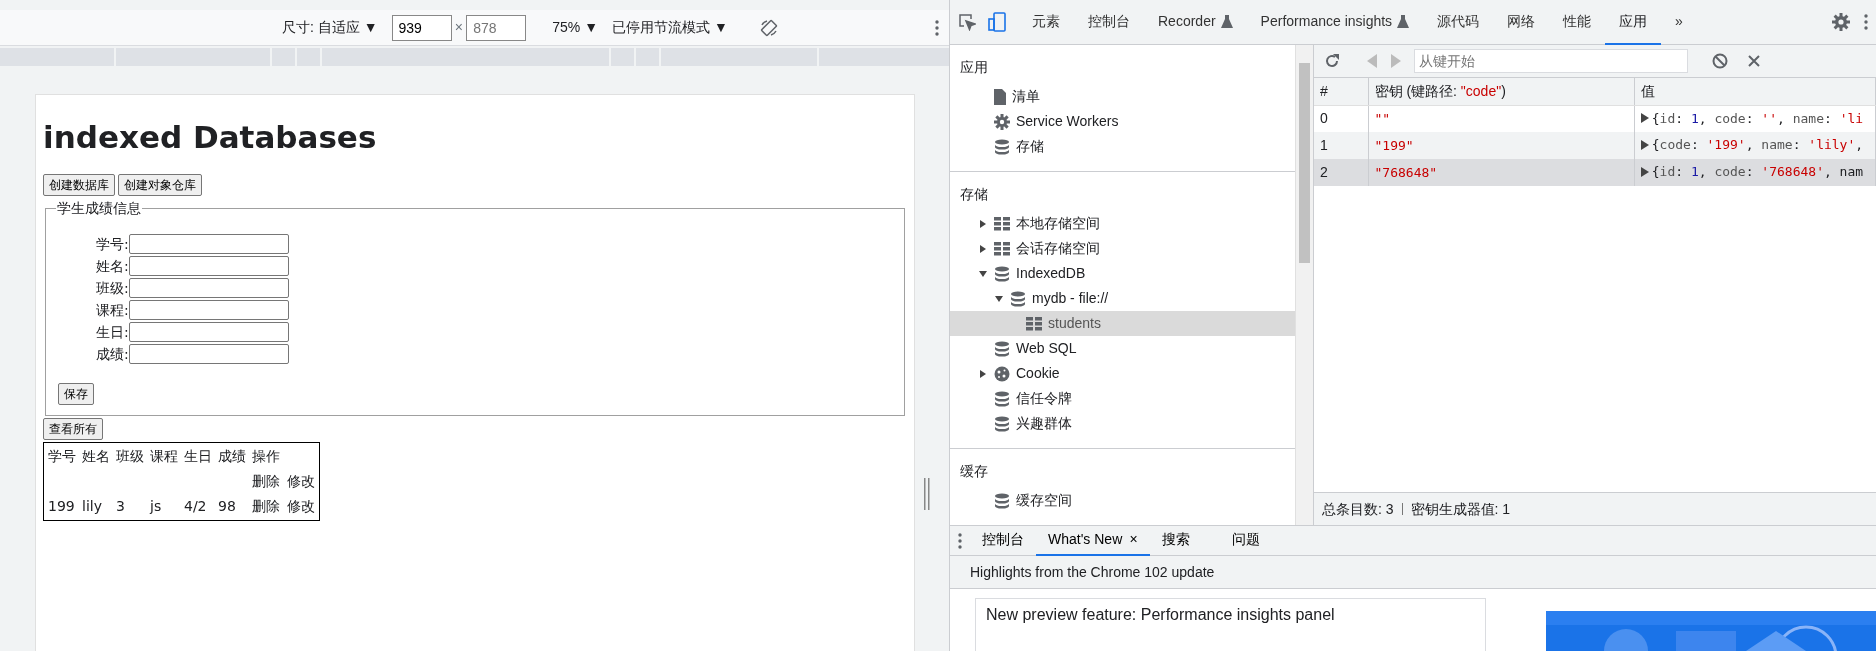  What do you see at coordinates (997, 22) in the screenshot?
I see `device-toggle-icon` at bounding box center [997, 22].